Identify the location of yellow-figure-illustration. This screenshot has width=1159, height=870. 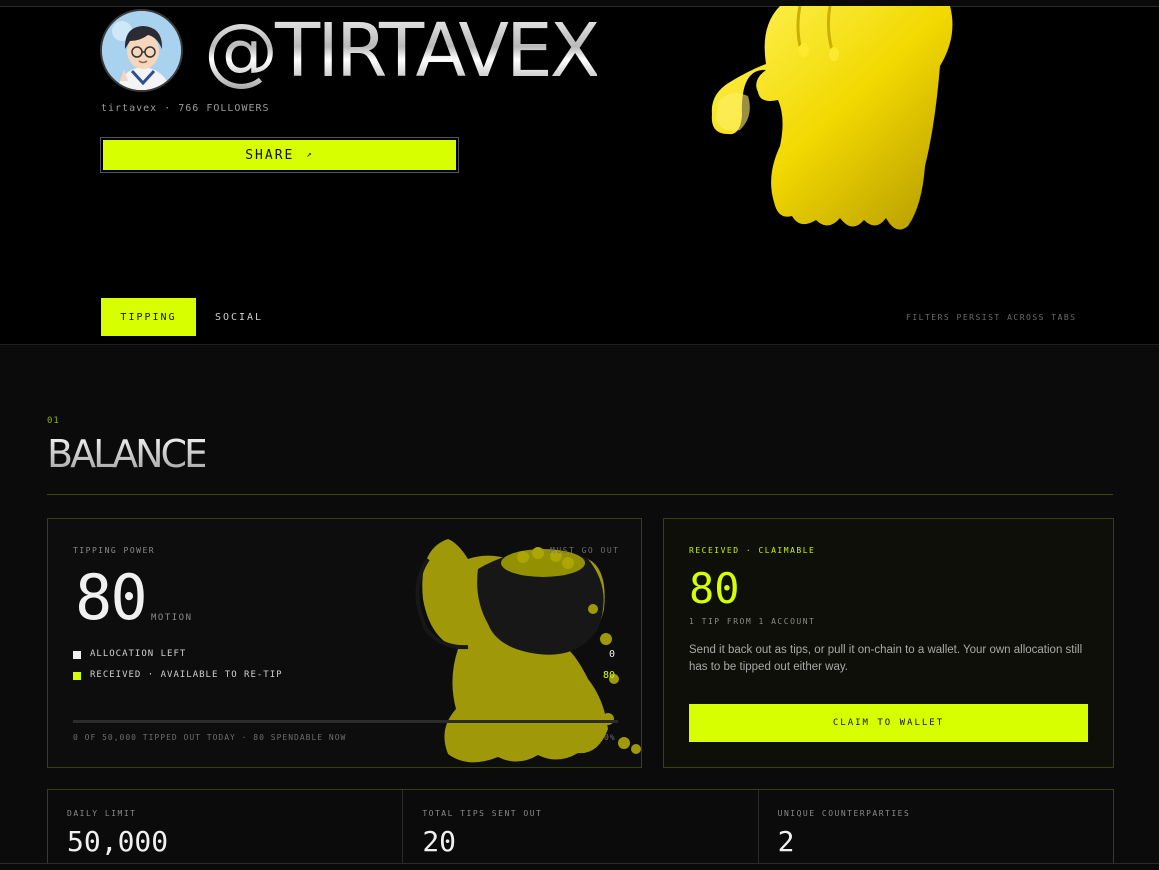
(832, 118).